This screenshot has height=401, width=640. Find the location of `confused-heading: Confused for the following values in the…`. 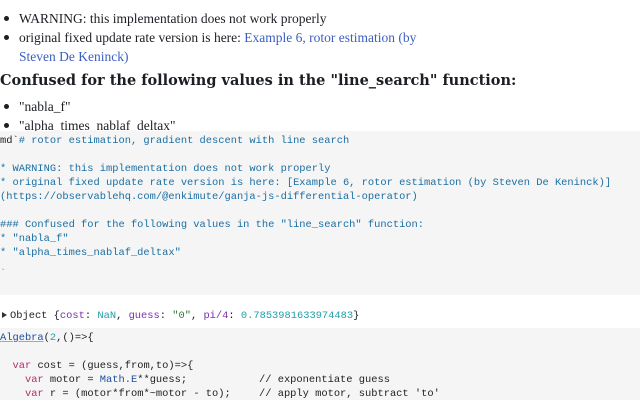

confused-heading: Confused for the following values in the… is located at coordinates (258, 80).